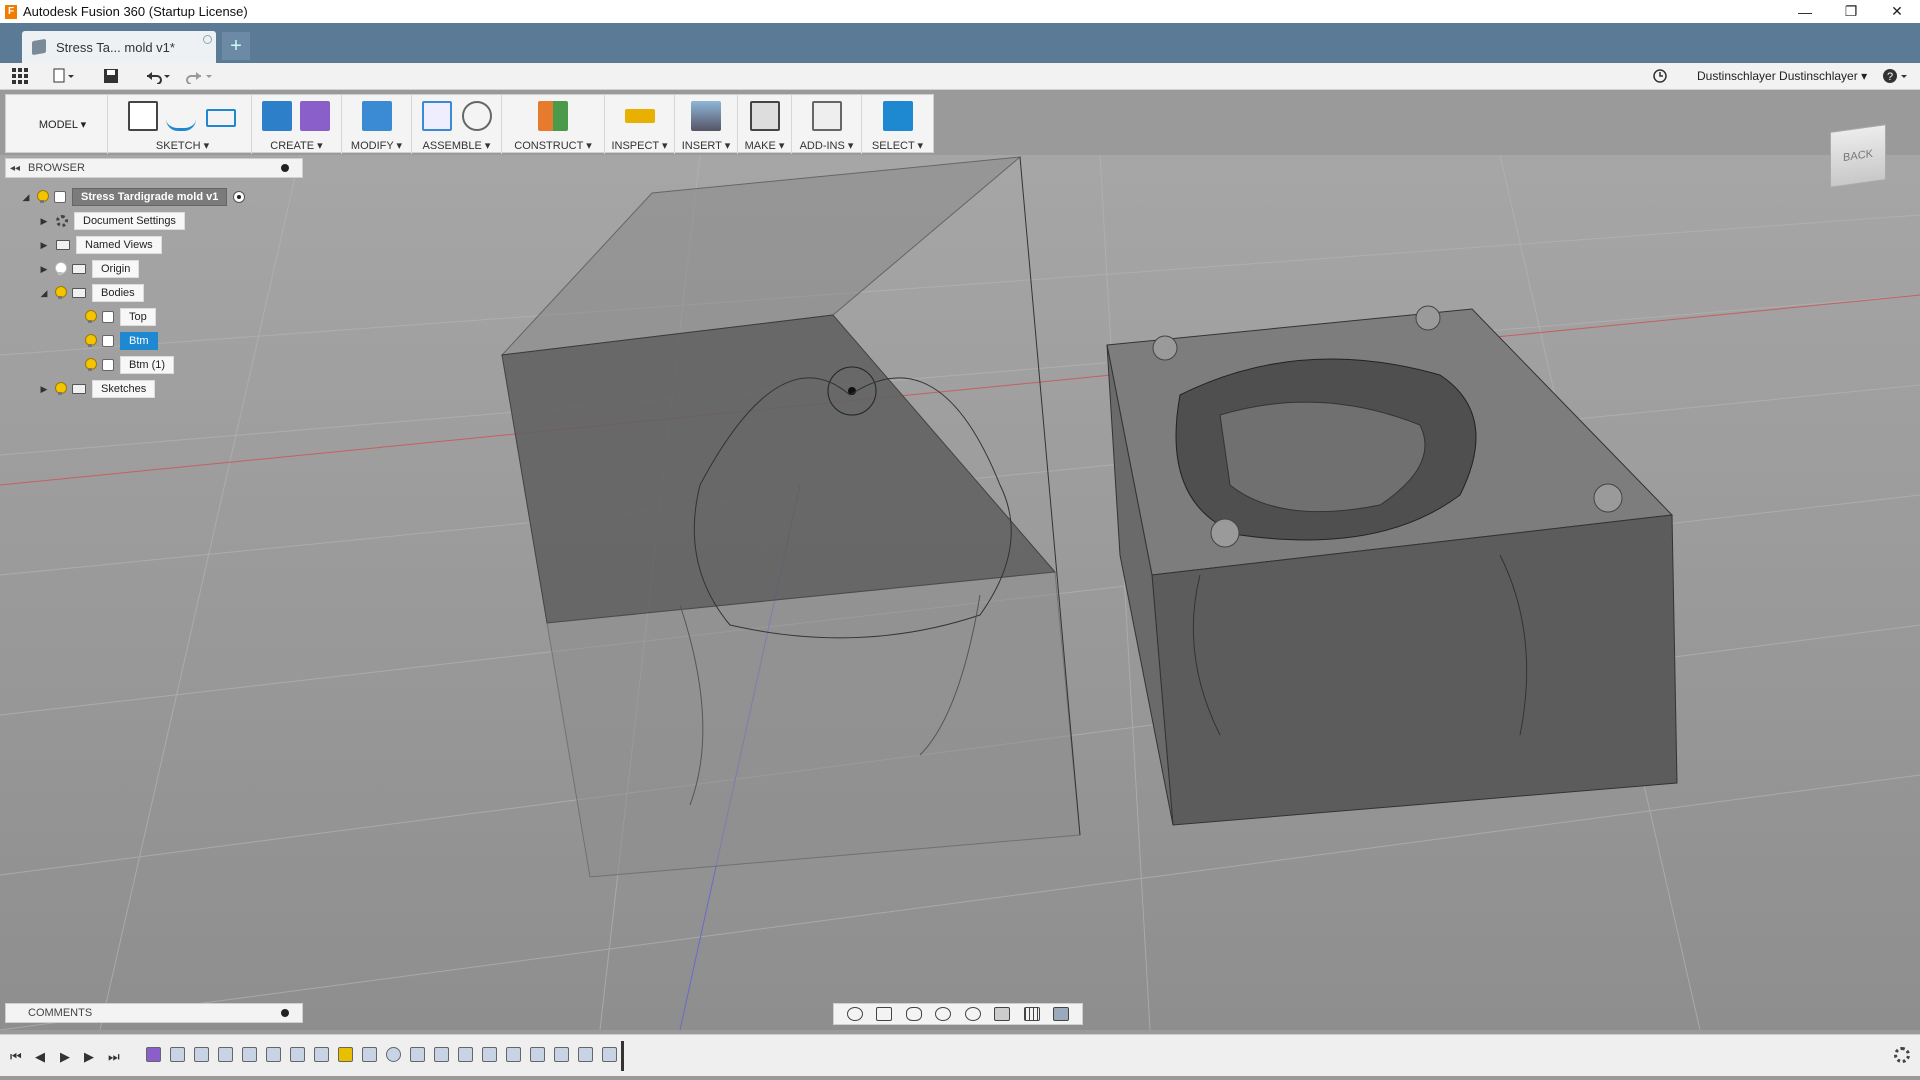 The width and height of the screenshot is (1920, 1080). I want to click on go-to-end-icon: ⏭, so click(114, 1057).